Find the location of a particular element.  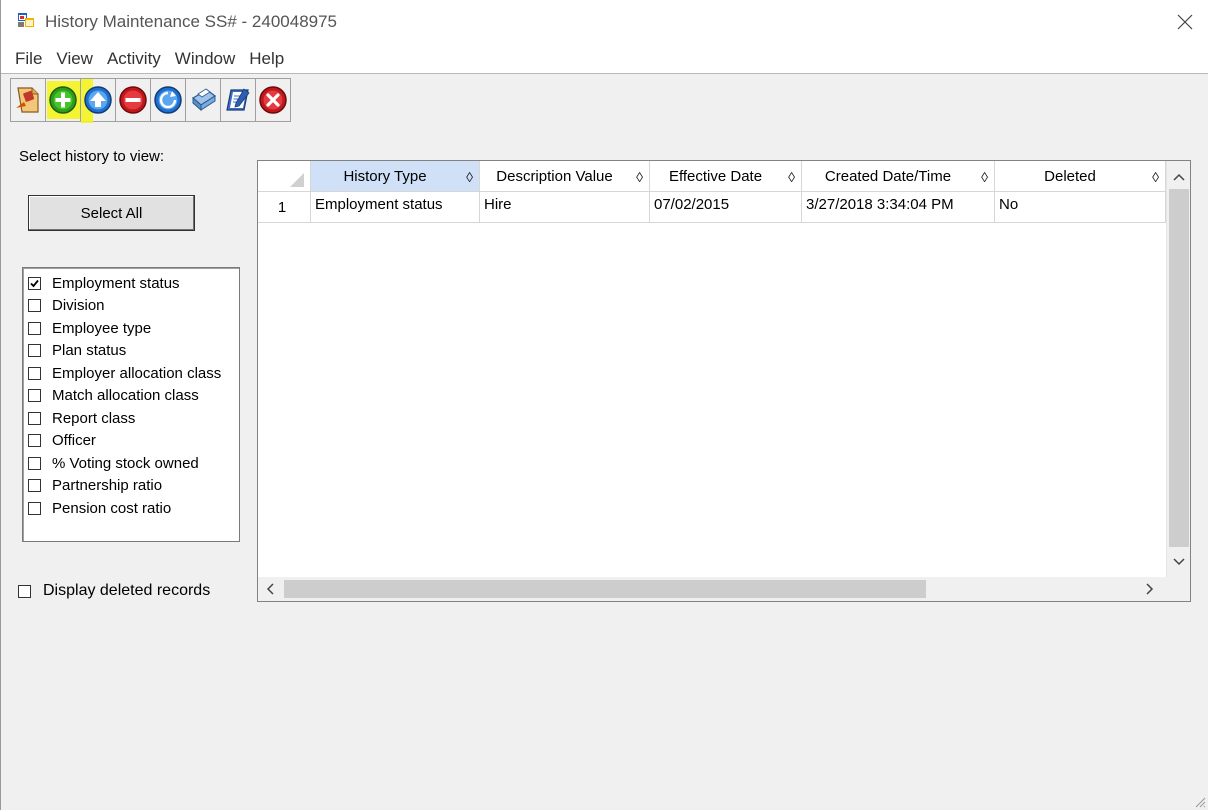

menu-activity: Activity is located at coordinates (134, 59).